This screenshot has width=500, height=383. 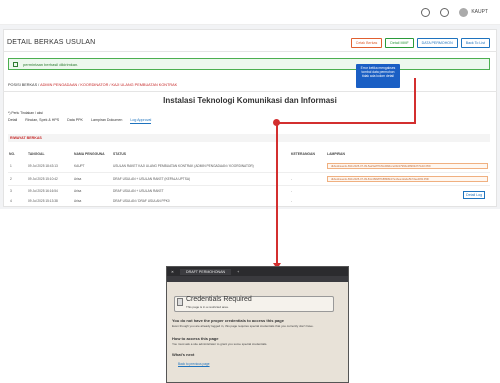 I want to click on lock-icon, so click(x=180, y=302).